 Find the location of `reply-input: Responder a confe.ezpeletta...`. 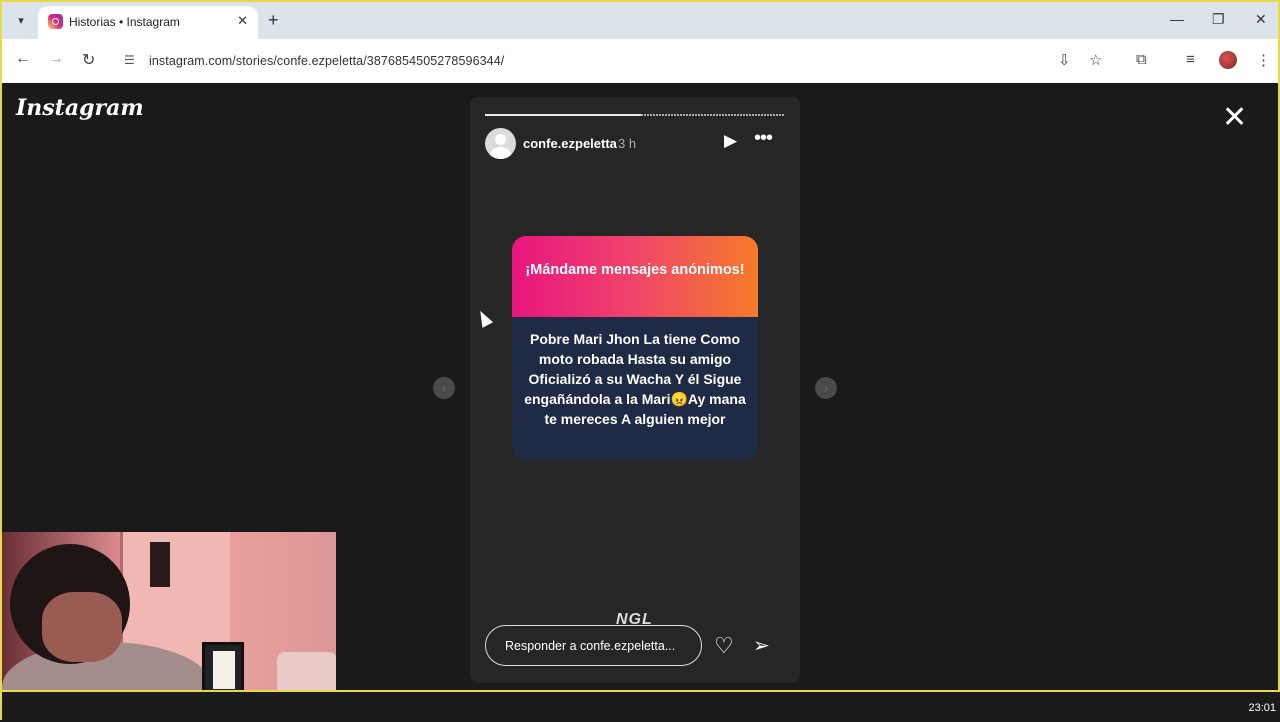

reply-input: Responder a confe.ezpeletta... is located at coordinates (593, 645).